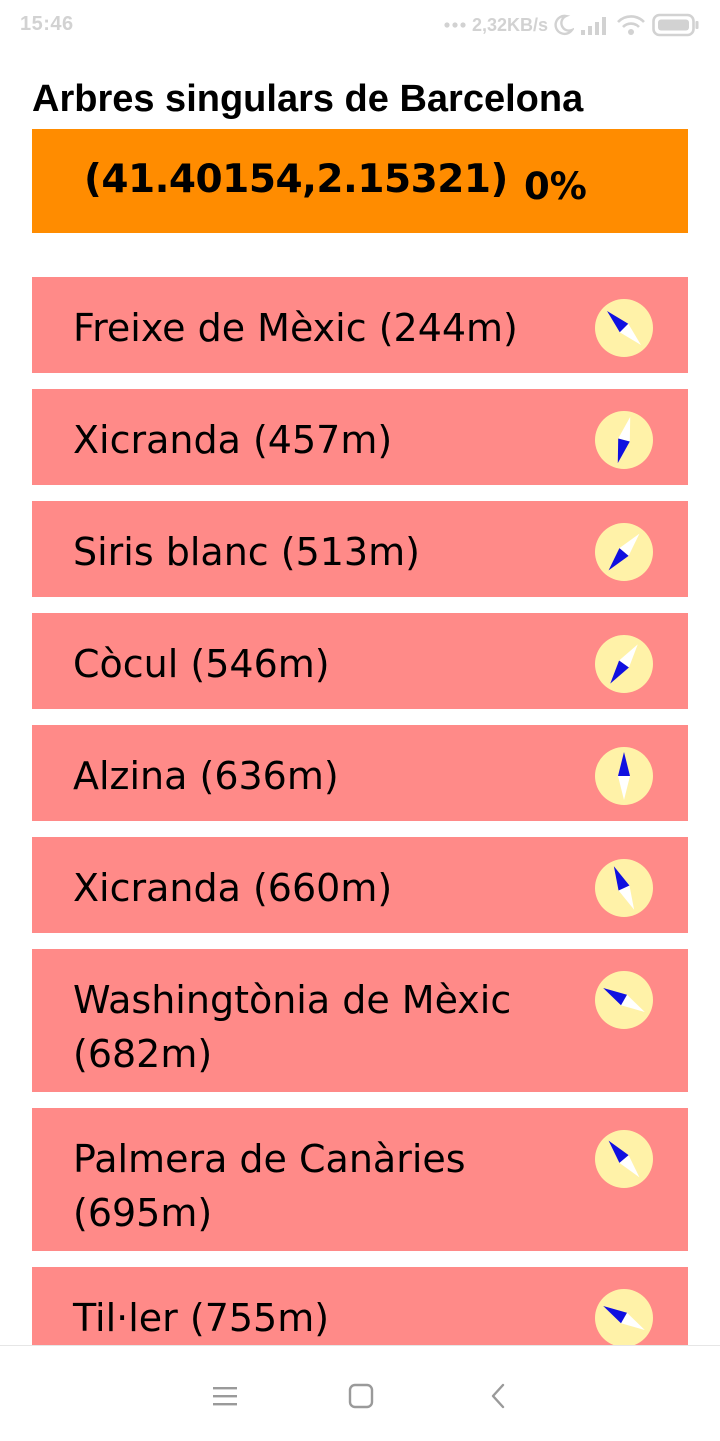  Describe the element at coordinates (631, 25) in the screenshot. I see `wifi-icon` at that location.